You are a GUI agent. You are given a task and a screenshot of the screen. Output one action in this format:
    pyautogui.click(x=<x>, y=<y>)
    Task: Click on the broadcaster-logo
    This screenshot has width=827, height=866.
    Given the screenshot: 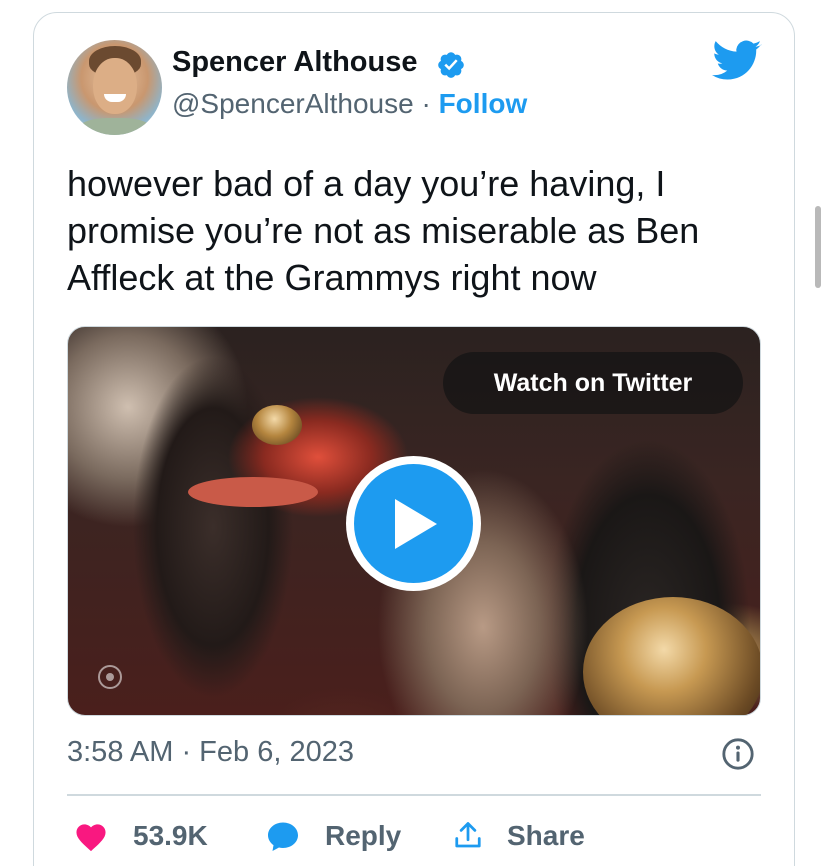 What is the action you would take?
    pyautogui.click(x=110, y=677)
    